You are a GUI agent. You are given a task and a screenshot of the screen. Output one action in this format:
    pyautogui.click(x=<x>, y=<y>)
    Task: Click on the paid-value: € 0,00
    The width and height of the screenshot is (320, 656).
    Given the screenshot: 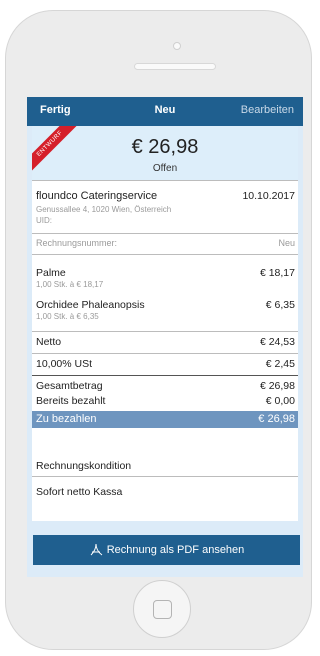 What is the action you would take?
    pyautogui.click(x=280, y=401)
    